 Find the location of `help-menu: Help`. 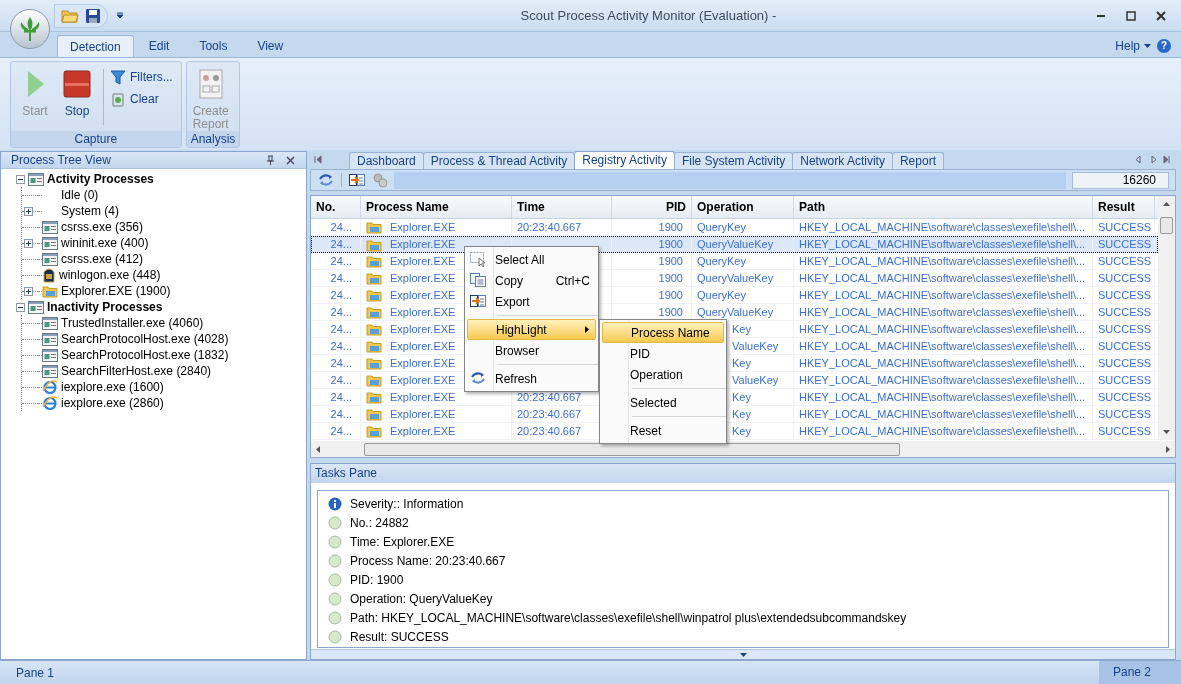

help-menu: Help is located at coordinates (1136, 46).